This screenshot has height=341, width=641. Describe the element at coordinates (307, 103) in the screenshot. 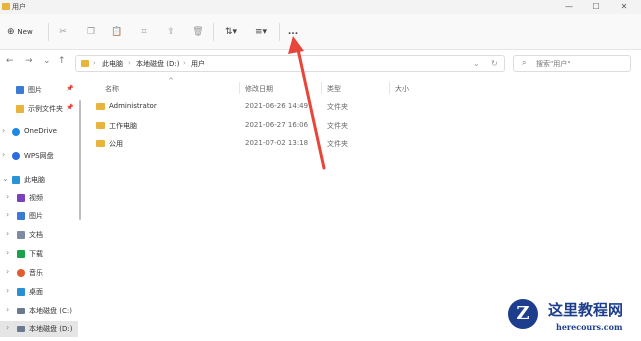

I see `annotation-arrow` at that location.